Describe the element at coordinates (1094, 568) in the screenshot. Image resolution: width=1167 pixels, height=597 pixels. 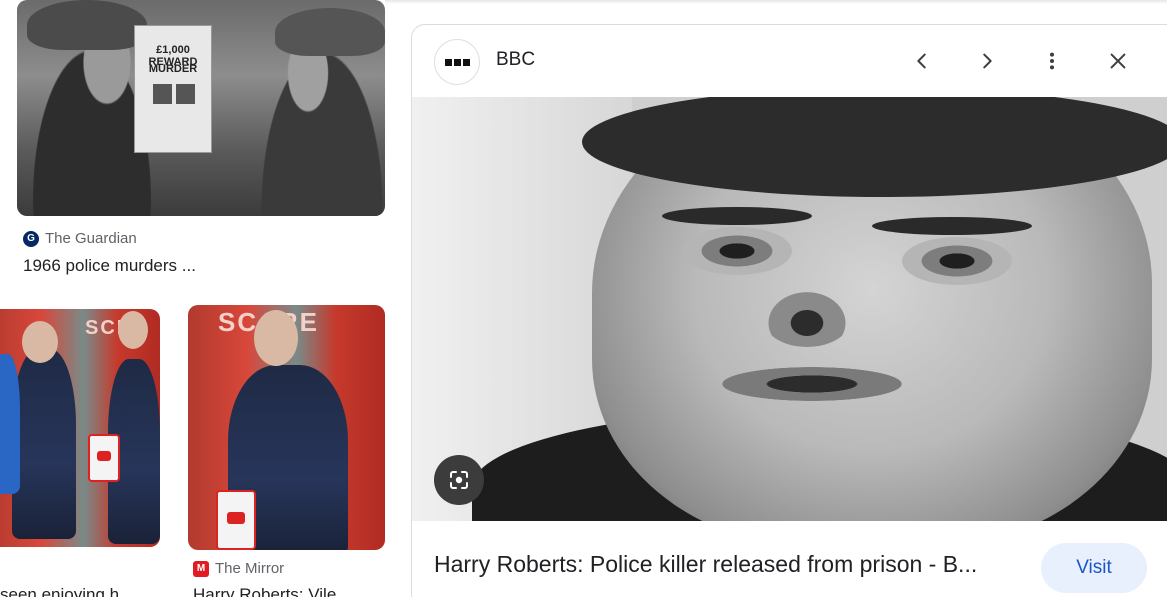
I see `visit-button: Visit` at that location.